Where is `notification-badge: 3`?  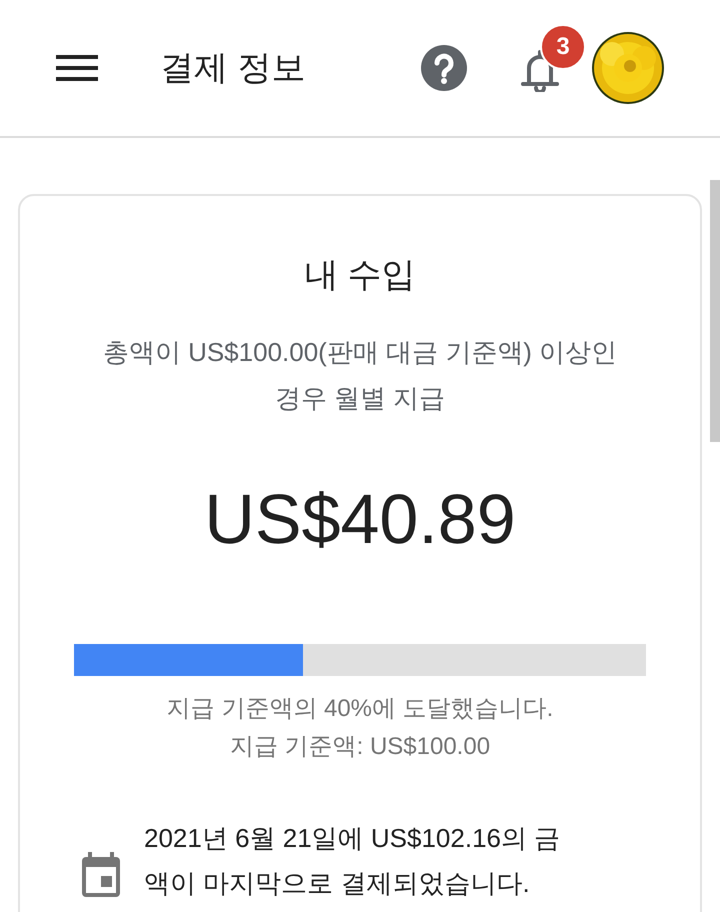
notification-badge: 3 is located at coordinates (563, 47).